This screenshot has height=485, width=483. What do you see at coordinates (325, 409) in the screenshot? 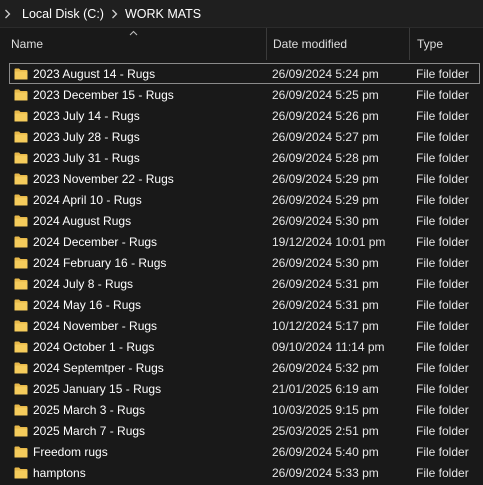
I see `list-item-date-modified: 10/03/2025 9:15 pm` at bounding box center [325, 409].